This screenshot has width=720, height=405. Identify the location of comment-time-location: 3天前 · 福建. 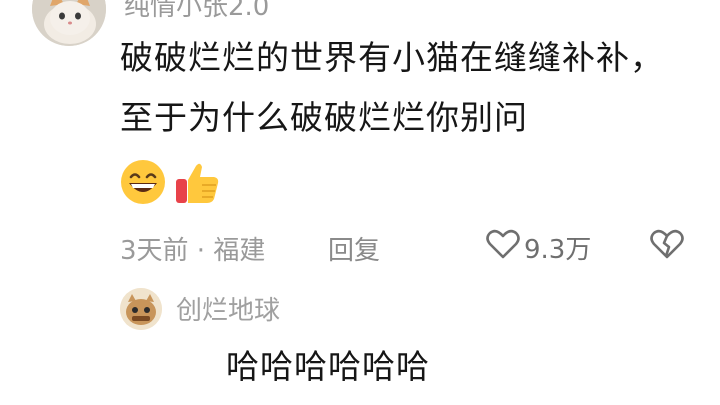
(192, 248).